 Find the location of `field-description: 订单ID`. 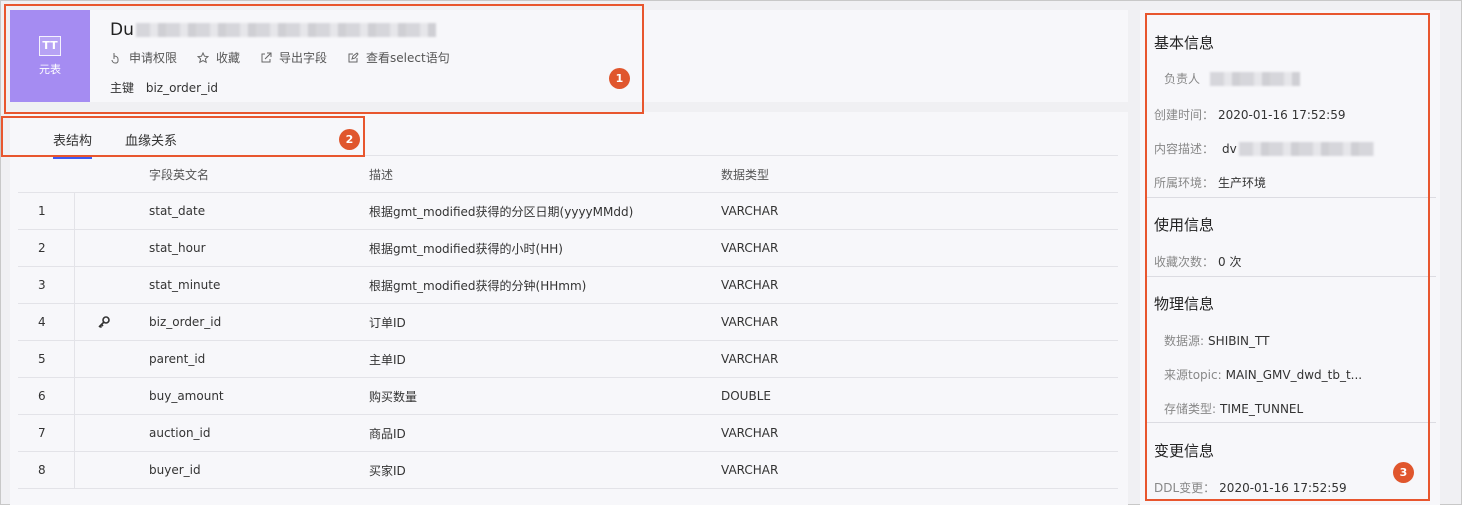

field-description: 订单ID is located at coordinates (387, 322).